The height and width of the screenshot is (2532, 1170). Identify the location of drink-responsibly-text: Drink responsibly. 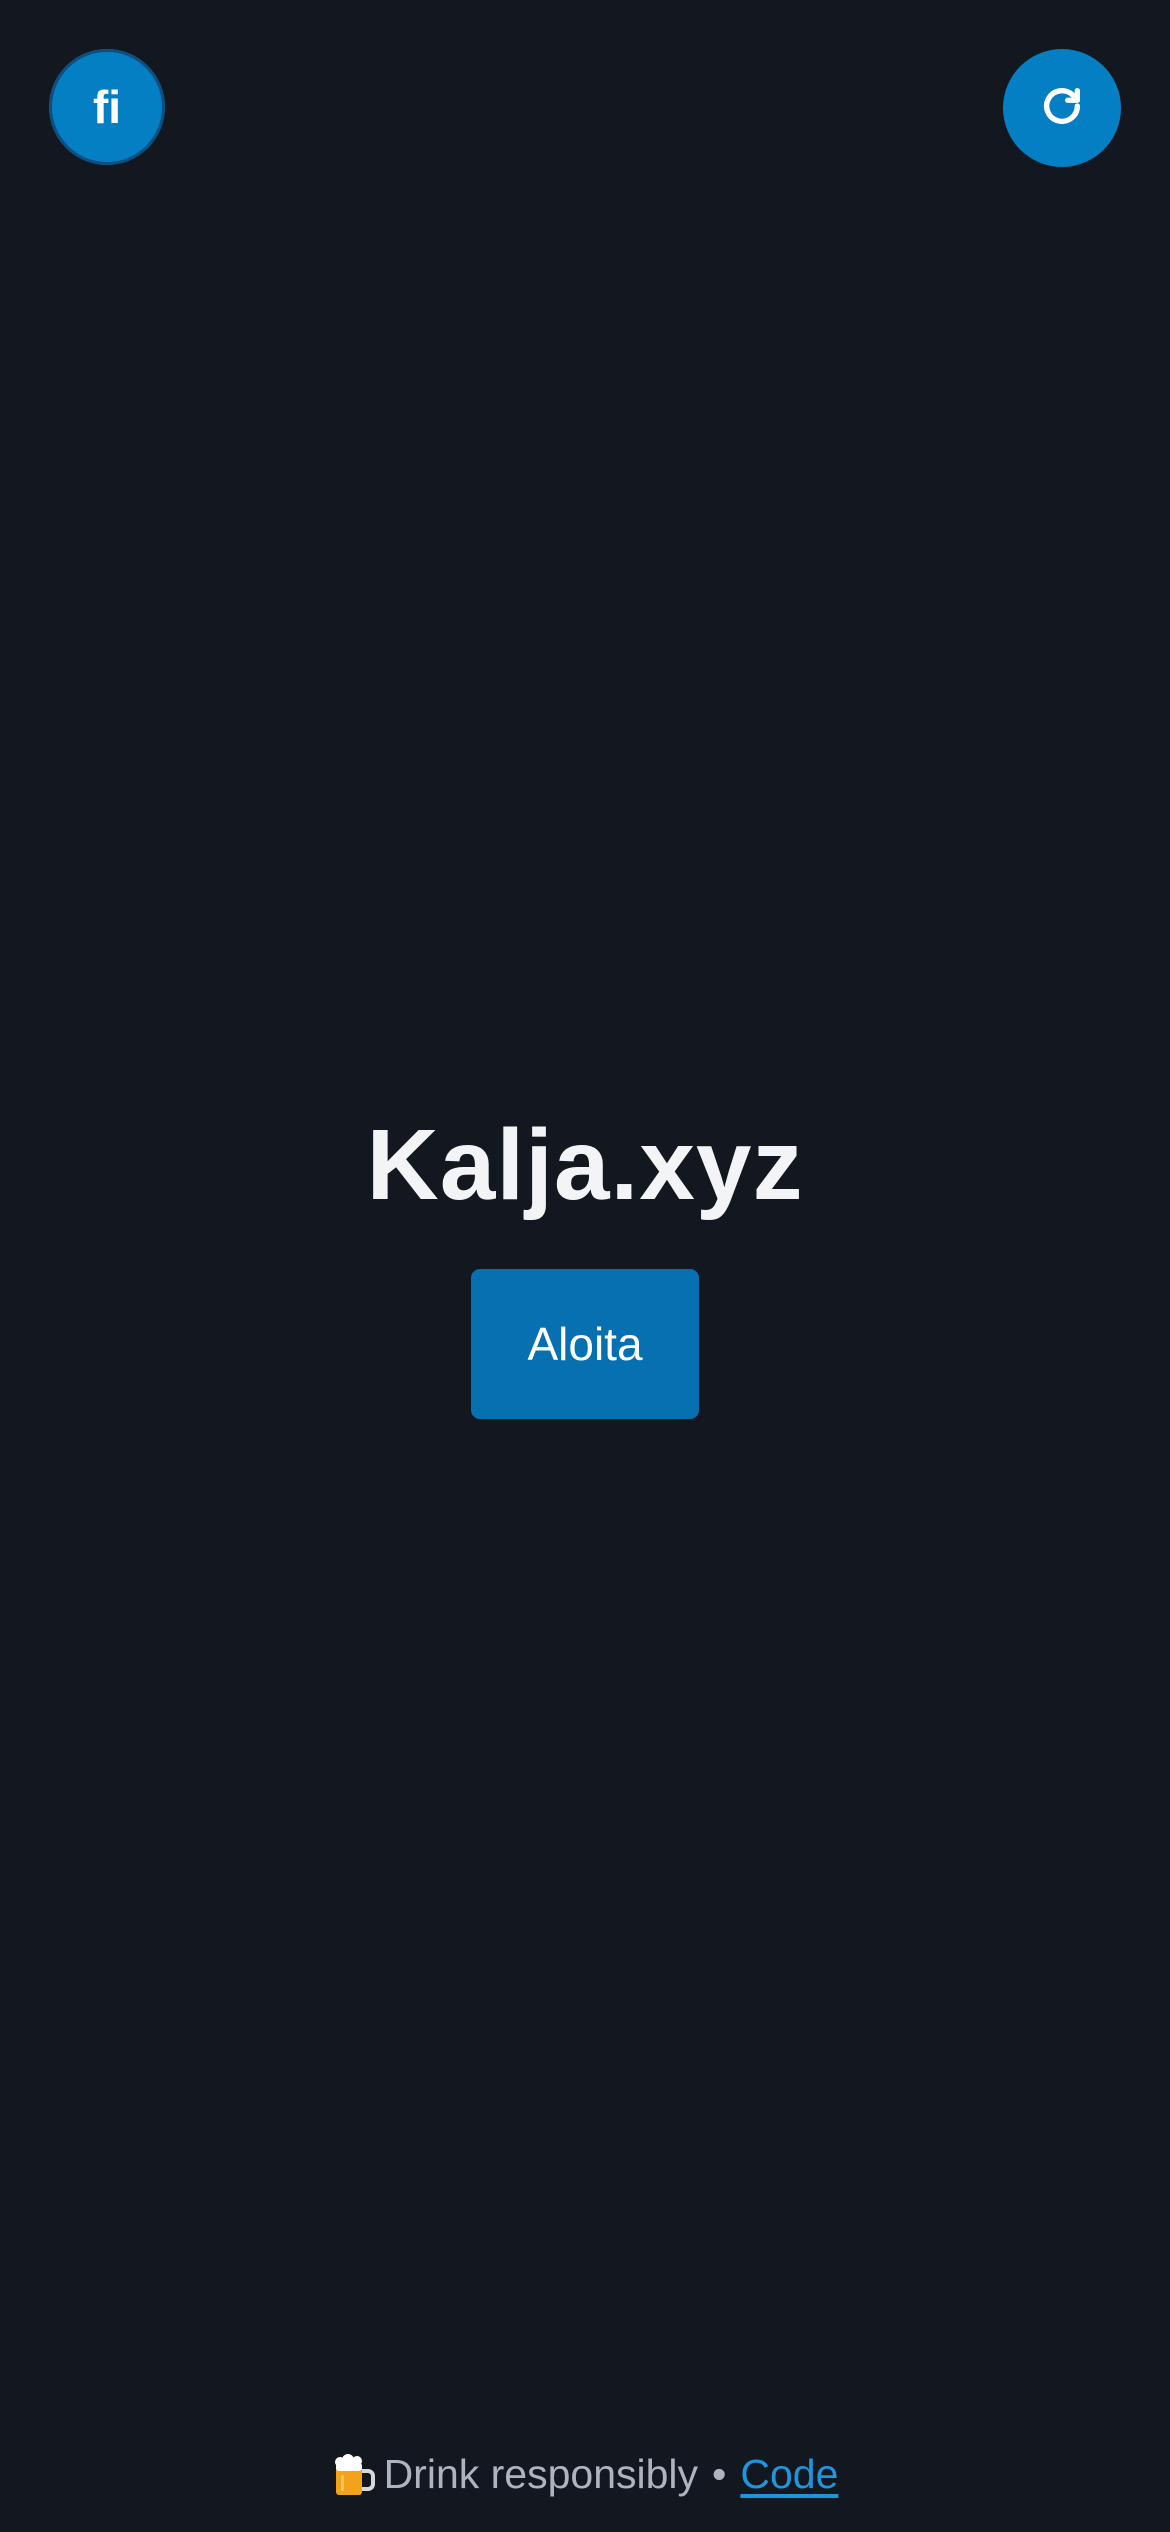
(541, 2473).